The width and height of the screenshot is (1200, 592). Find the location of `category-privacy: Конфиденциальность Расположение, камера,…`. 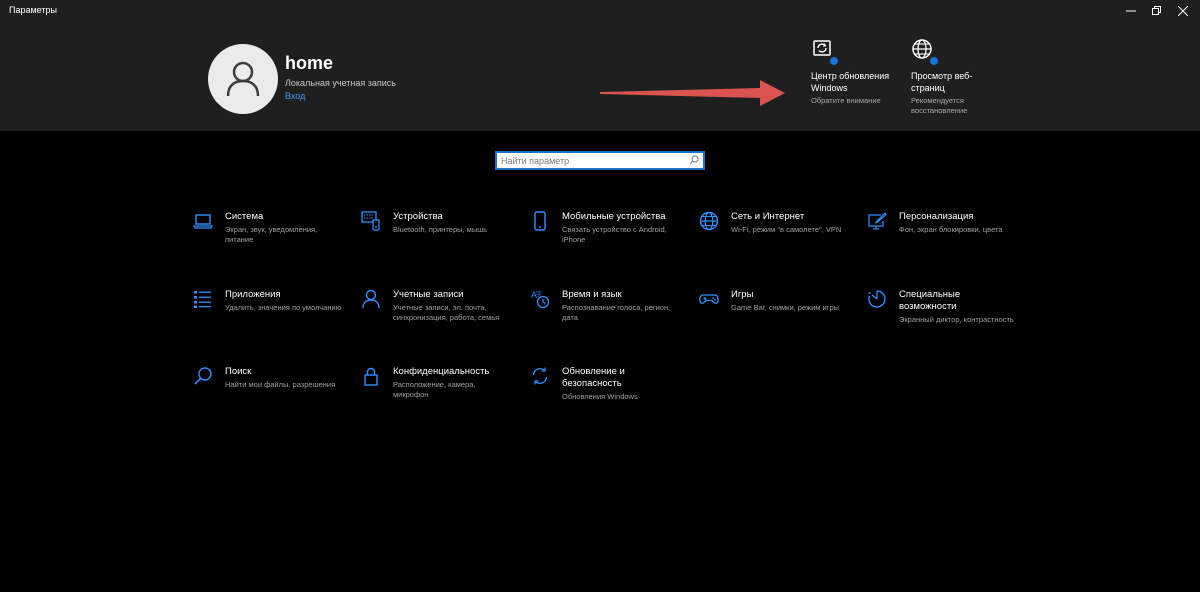

category-privacy: Конфиденциальность Расположение, камера,… is located at coordinates (436, 383).